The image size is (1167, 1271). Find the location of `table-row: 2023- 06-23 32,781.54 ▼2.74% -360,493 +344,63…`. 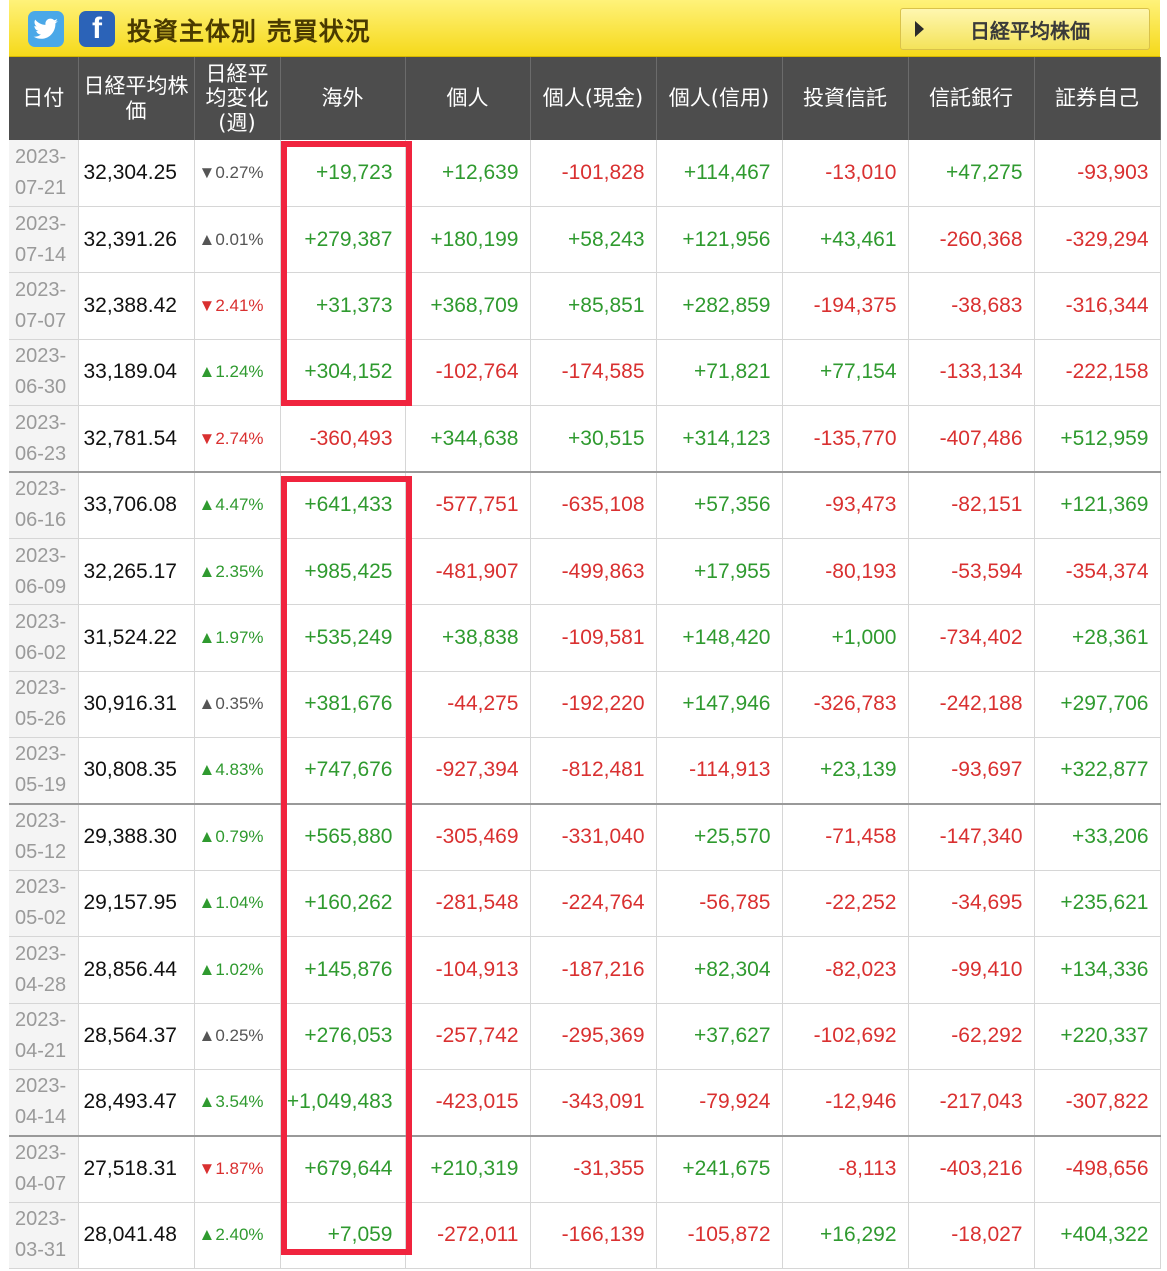

table-row: 2023- 06-23 32,781.54 ▼2.74% -360,493 +344,63… is located at coordinates (585, 439).